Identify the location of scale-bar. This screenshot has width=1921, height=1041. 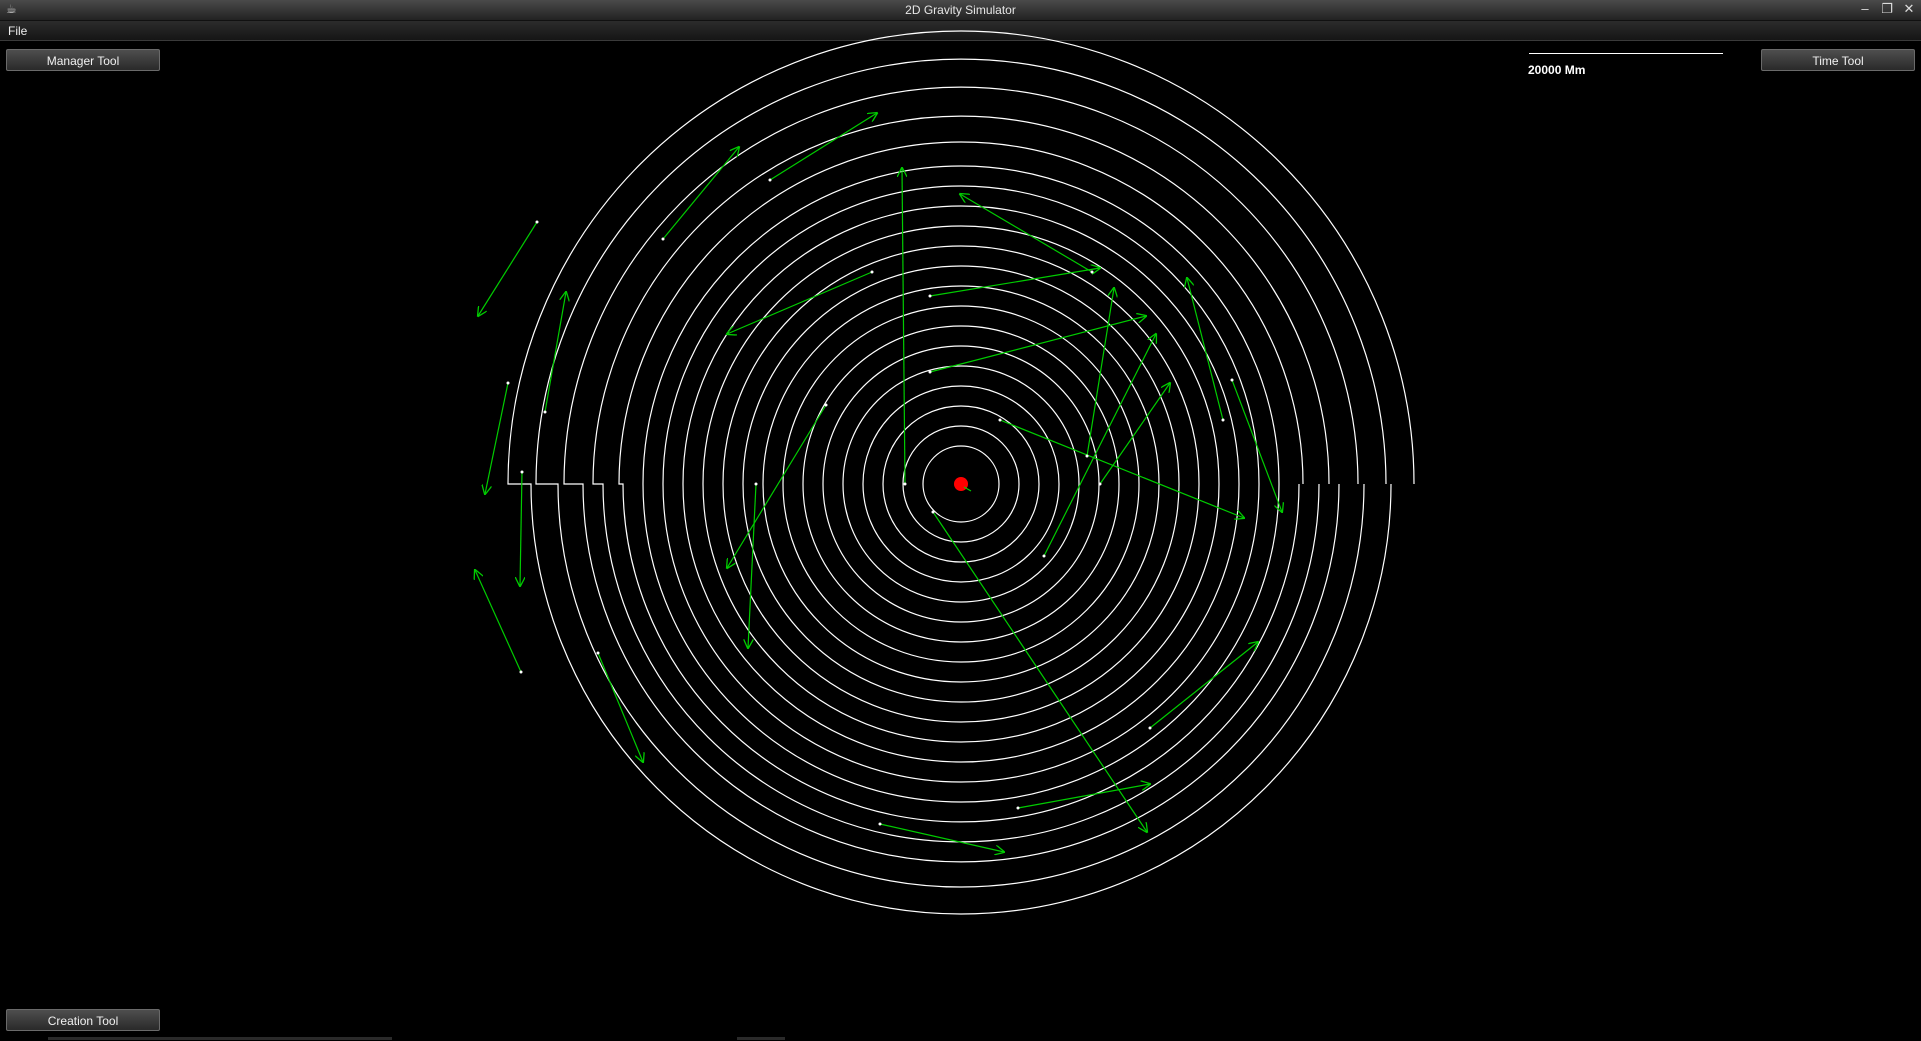
(1626, 53).